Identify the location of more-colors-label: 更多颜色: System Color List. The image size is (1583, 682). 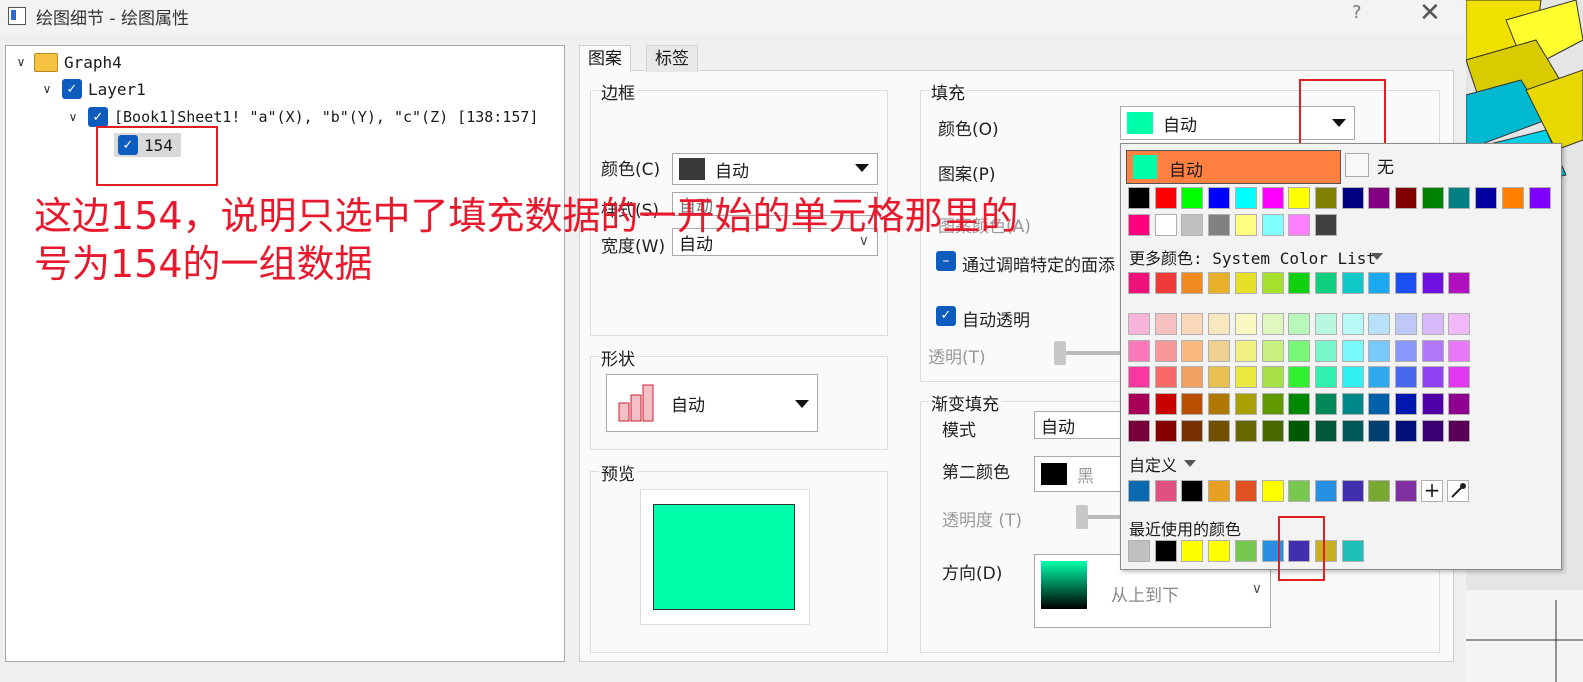
(1252, 257).